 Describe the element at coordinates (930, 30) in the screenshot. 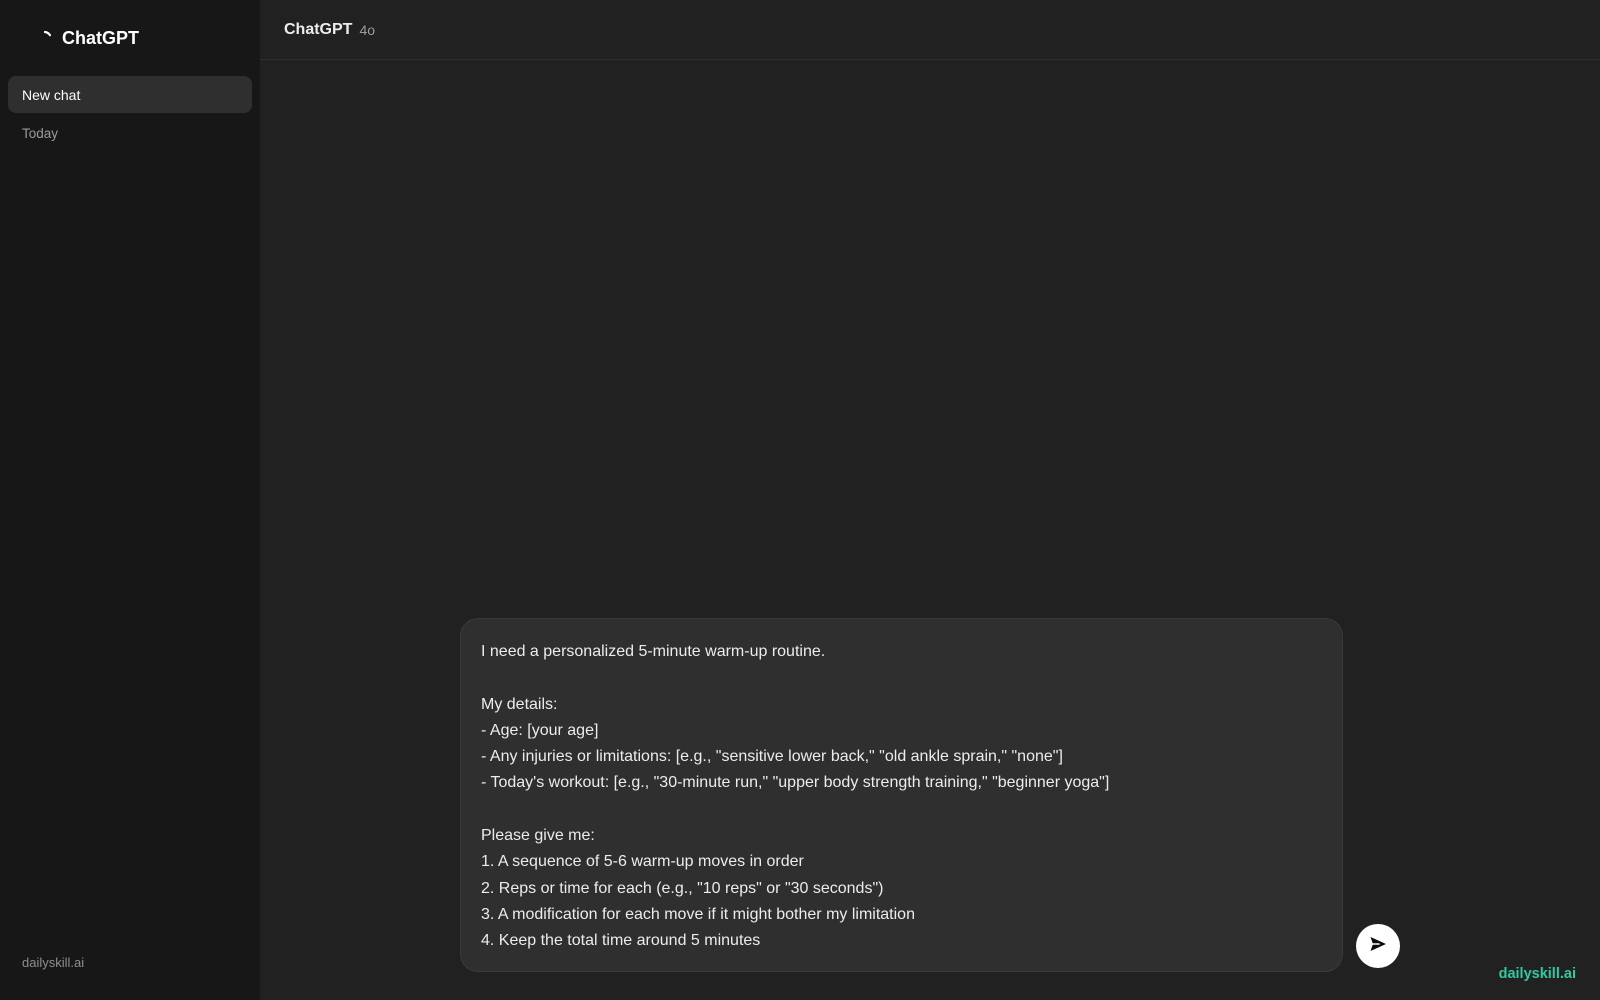

I see `topbar: ChatGPT 4o` at that location.